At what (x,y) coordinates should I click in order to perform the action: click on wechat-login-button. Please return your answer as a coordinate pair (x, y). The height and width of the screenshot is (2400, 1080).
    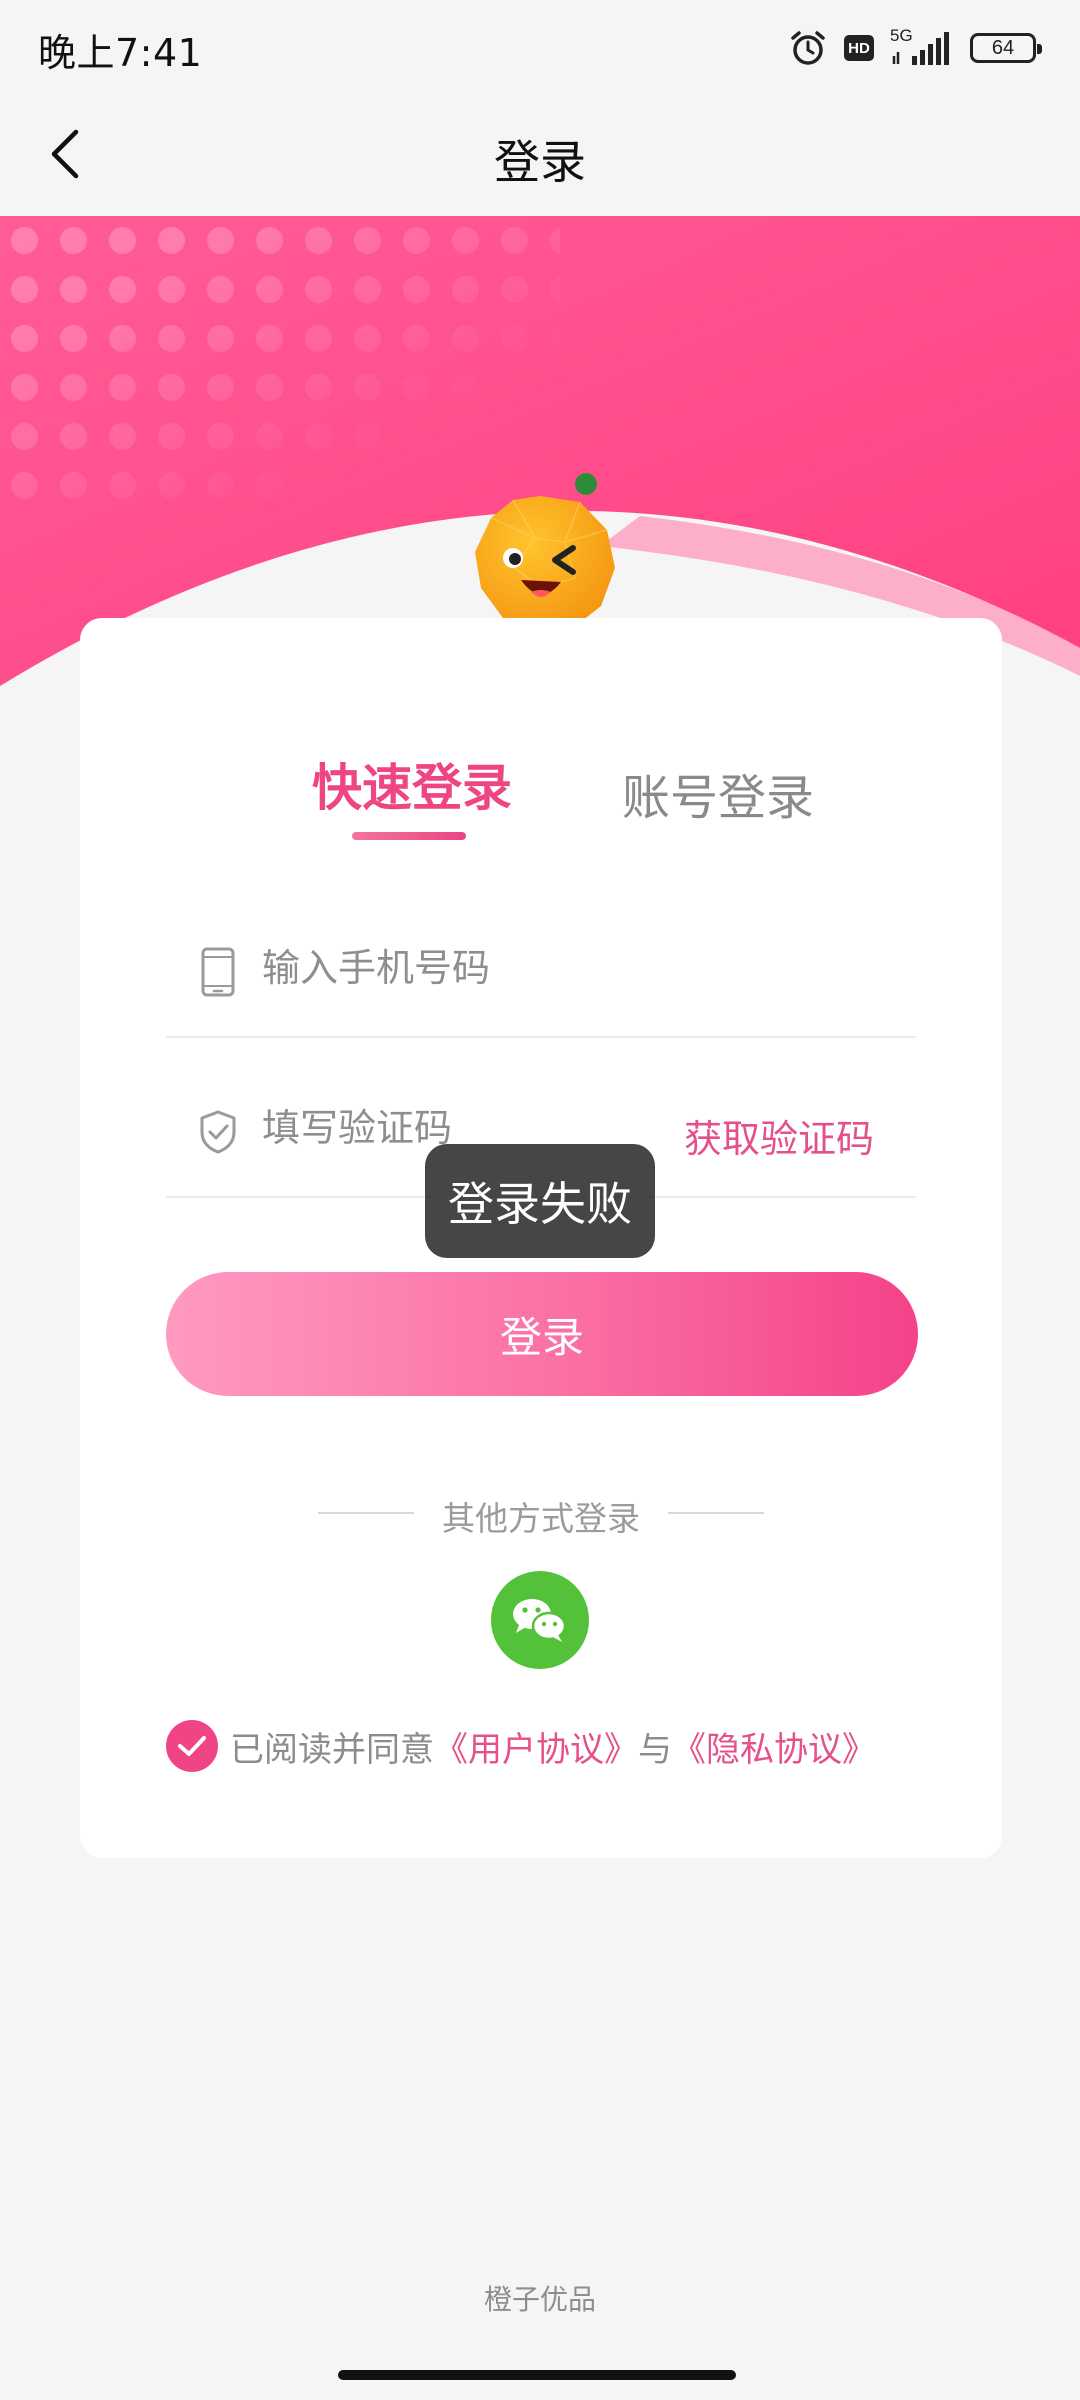
    Looking at the image, I should click on (540, 1620).